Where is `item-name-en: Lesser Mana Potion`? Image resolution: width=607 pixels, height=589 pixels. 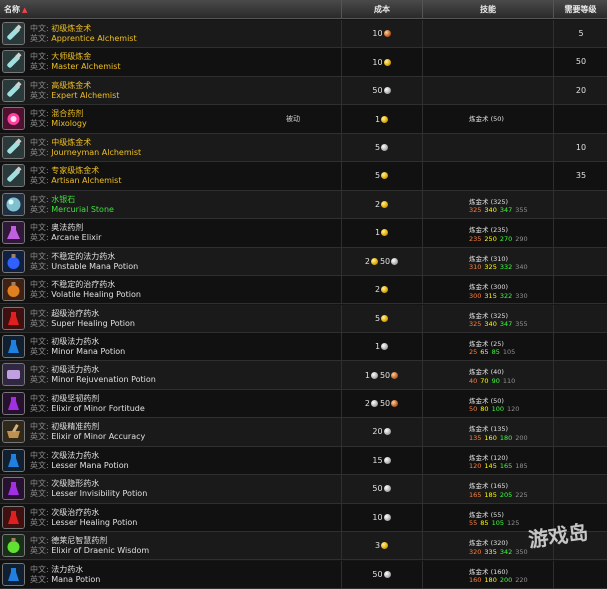
item-name-en: Lesser Mana Potion is located at coordinates (89, 465).